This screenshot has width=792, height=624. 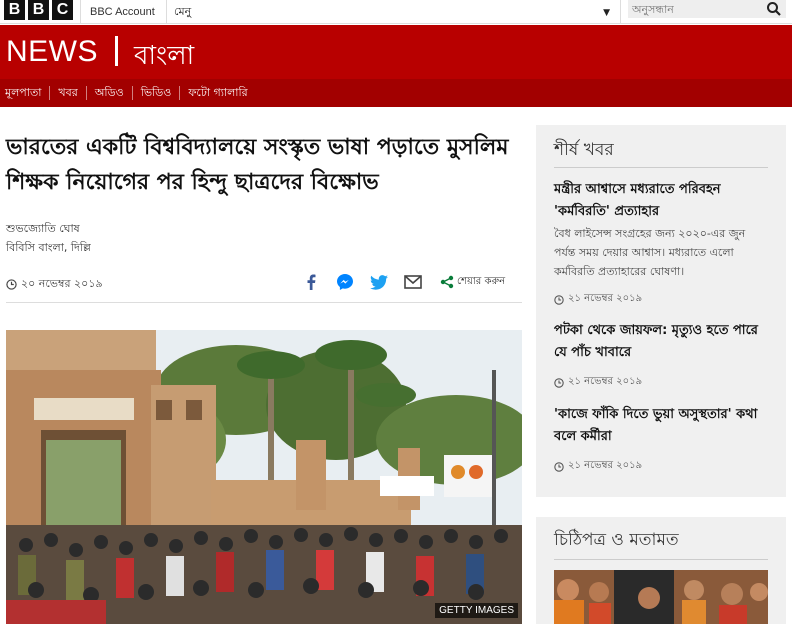 What do you see at coordinates (693, 9) in the screenshot?
I see `search-input` at bounding box center [693, 9].